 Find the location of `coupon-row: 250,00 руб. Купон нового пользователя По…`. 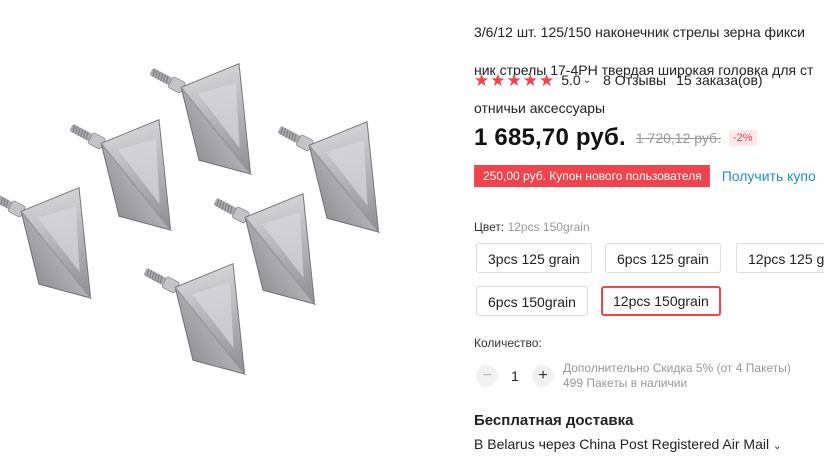

coupon-row: 250,00 руб. Купон нового пользователя По… is located at coordinates (645, 176).